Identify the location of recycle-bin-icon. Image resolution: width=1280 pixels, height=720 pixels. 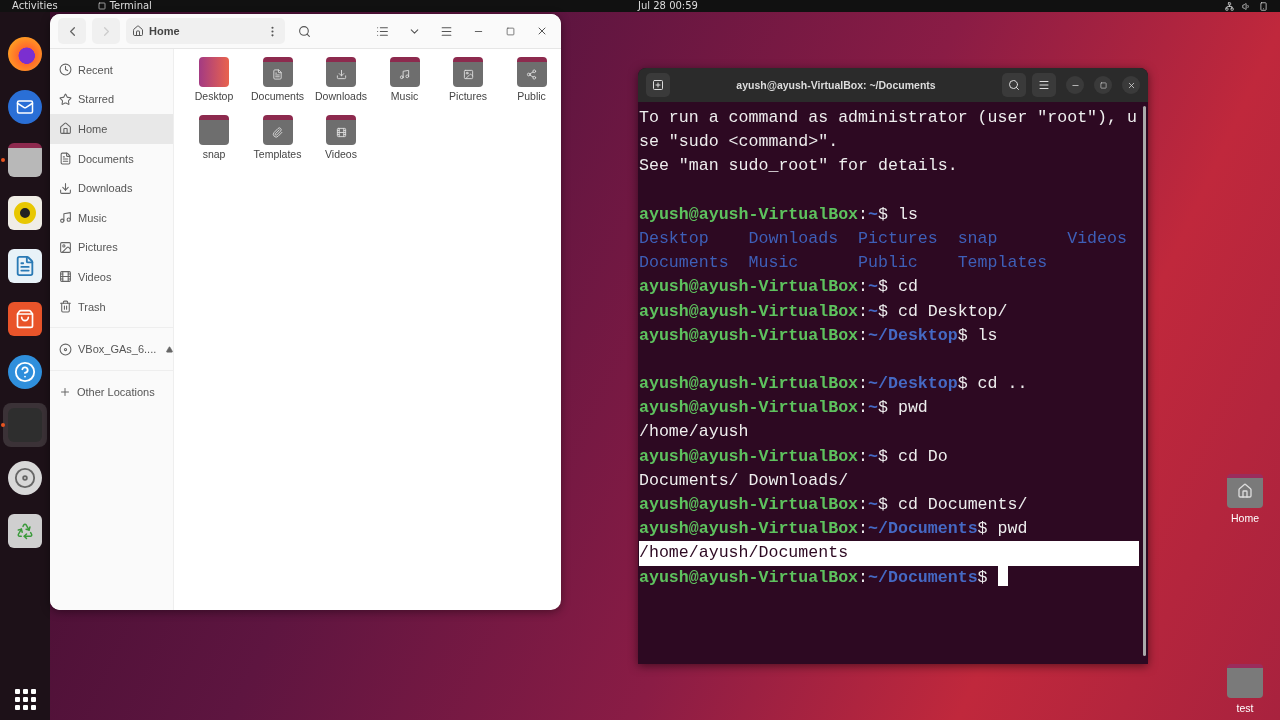
(25, 531).